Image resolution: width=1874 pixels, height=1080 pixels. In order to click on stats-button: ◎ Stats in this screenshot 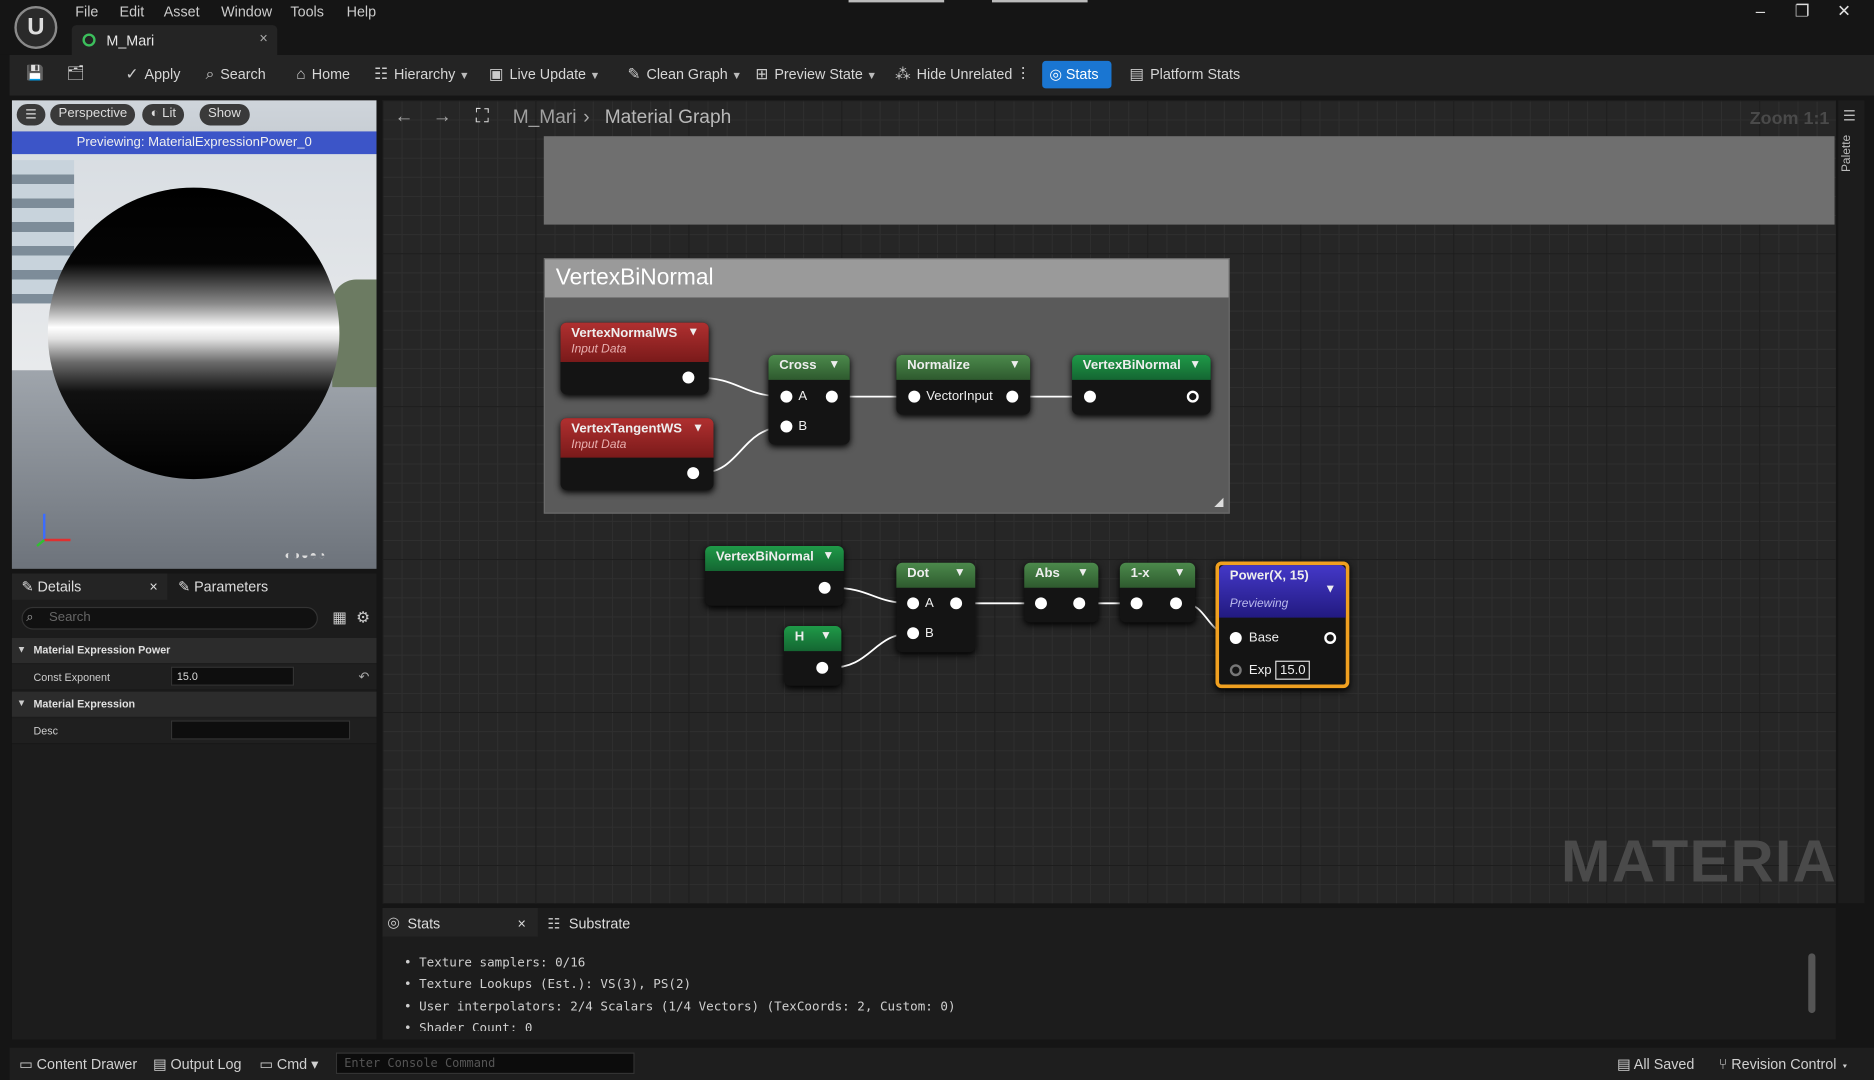, I will do `click(1077, 74)`.